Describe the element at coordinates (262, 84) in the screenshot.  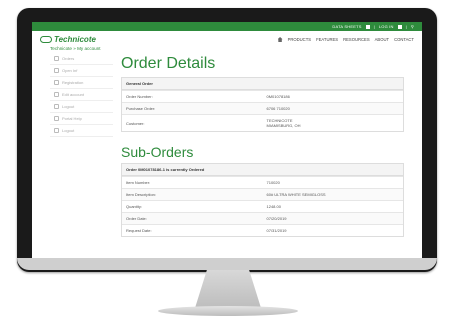
I see `panel-heading: General Order` at that location.